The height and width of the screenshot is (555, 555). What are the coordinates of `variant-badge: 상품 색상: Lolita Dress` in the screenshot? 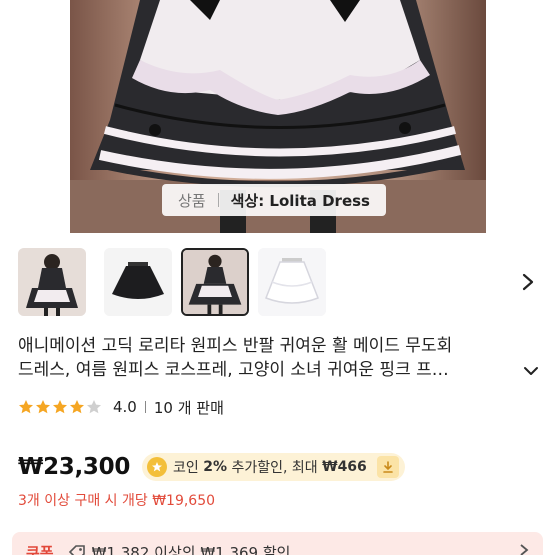 It's located at (274, 200).